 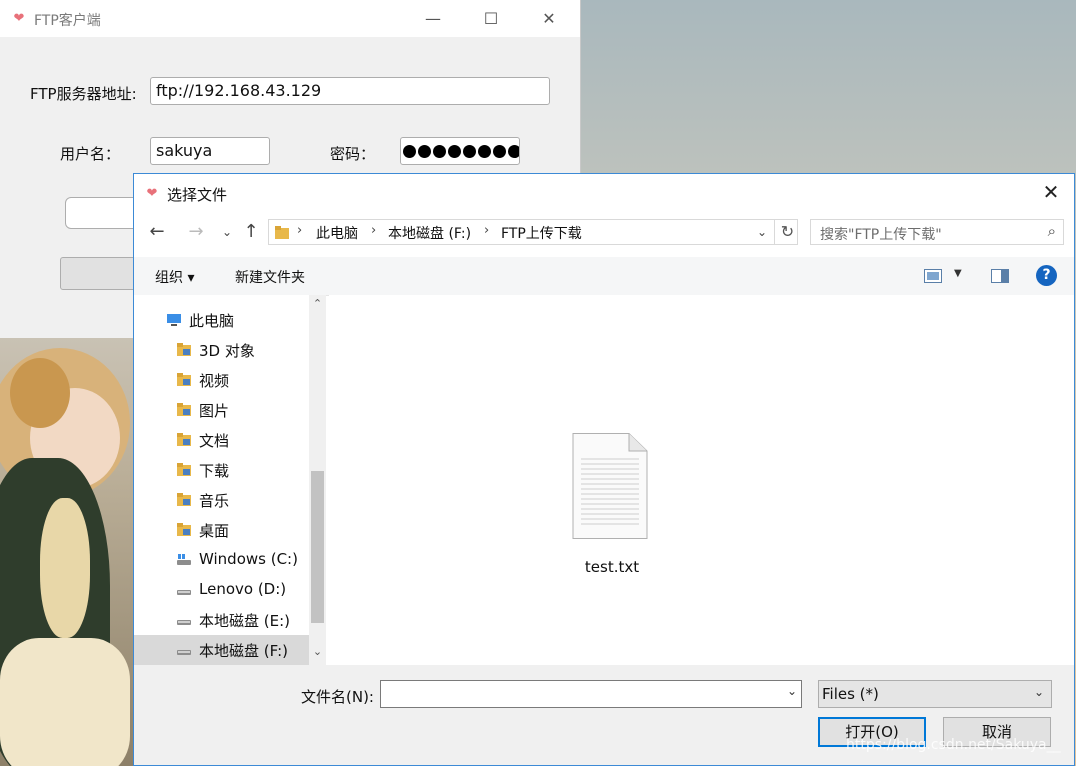 I want to click on address-bar: › 此电脑 › 本地磁盘 (F:) › FTP上传下载 ⌄, so click(x=533, y=232).